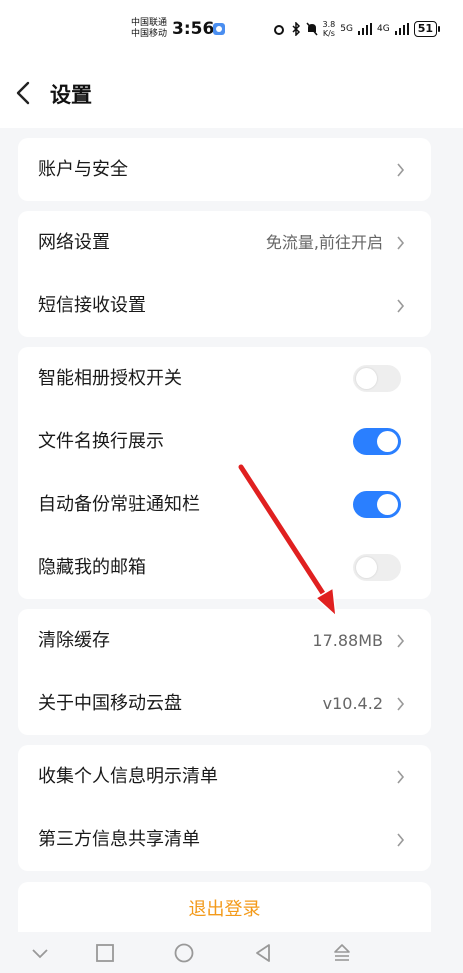 This screenshot has height=973, width=463. What do you see at coordinates (231, 94) in the screenshot?
I see `page-header: 设置` at bounding box center [231, 94].